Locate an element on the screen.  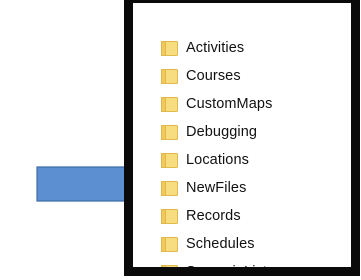
folder-label: Locations is located at coordinates (217, 160).